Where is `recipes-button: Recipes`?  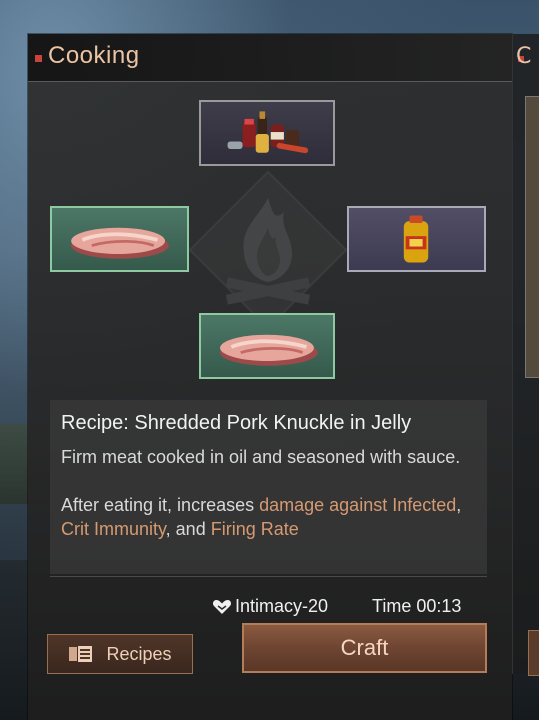
recipes-button: Recipes is located at coordinates (120, 654).